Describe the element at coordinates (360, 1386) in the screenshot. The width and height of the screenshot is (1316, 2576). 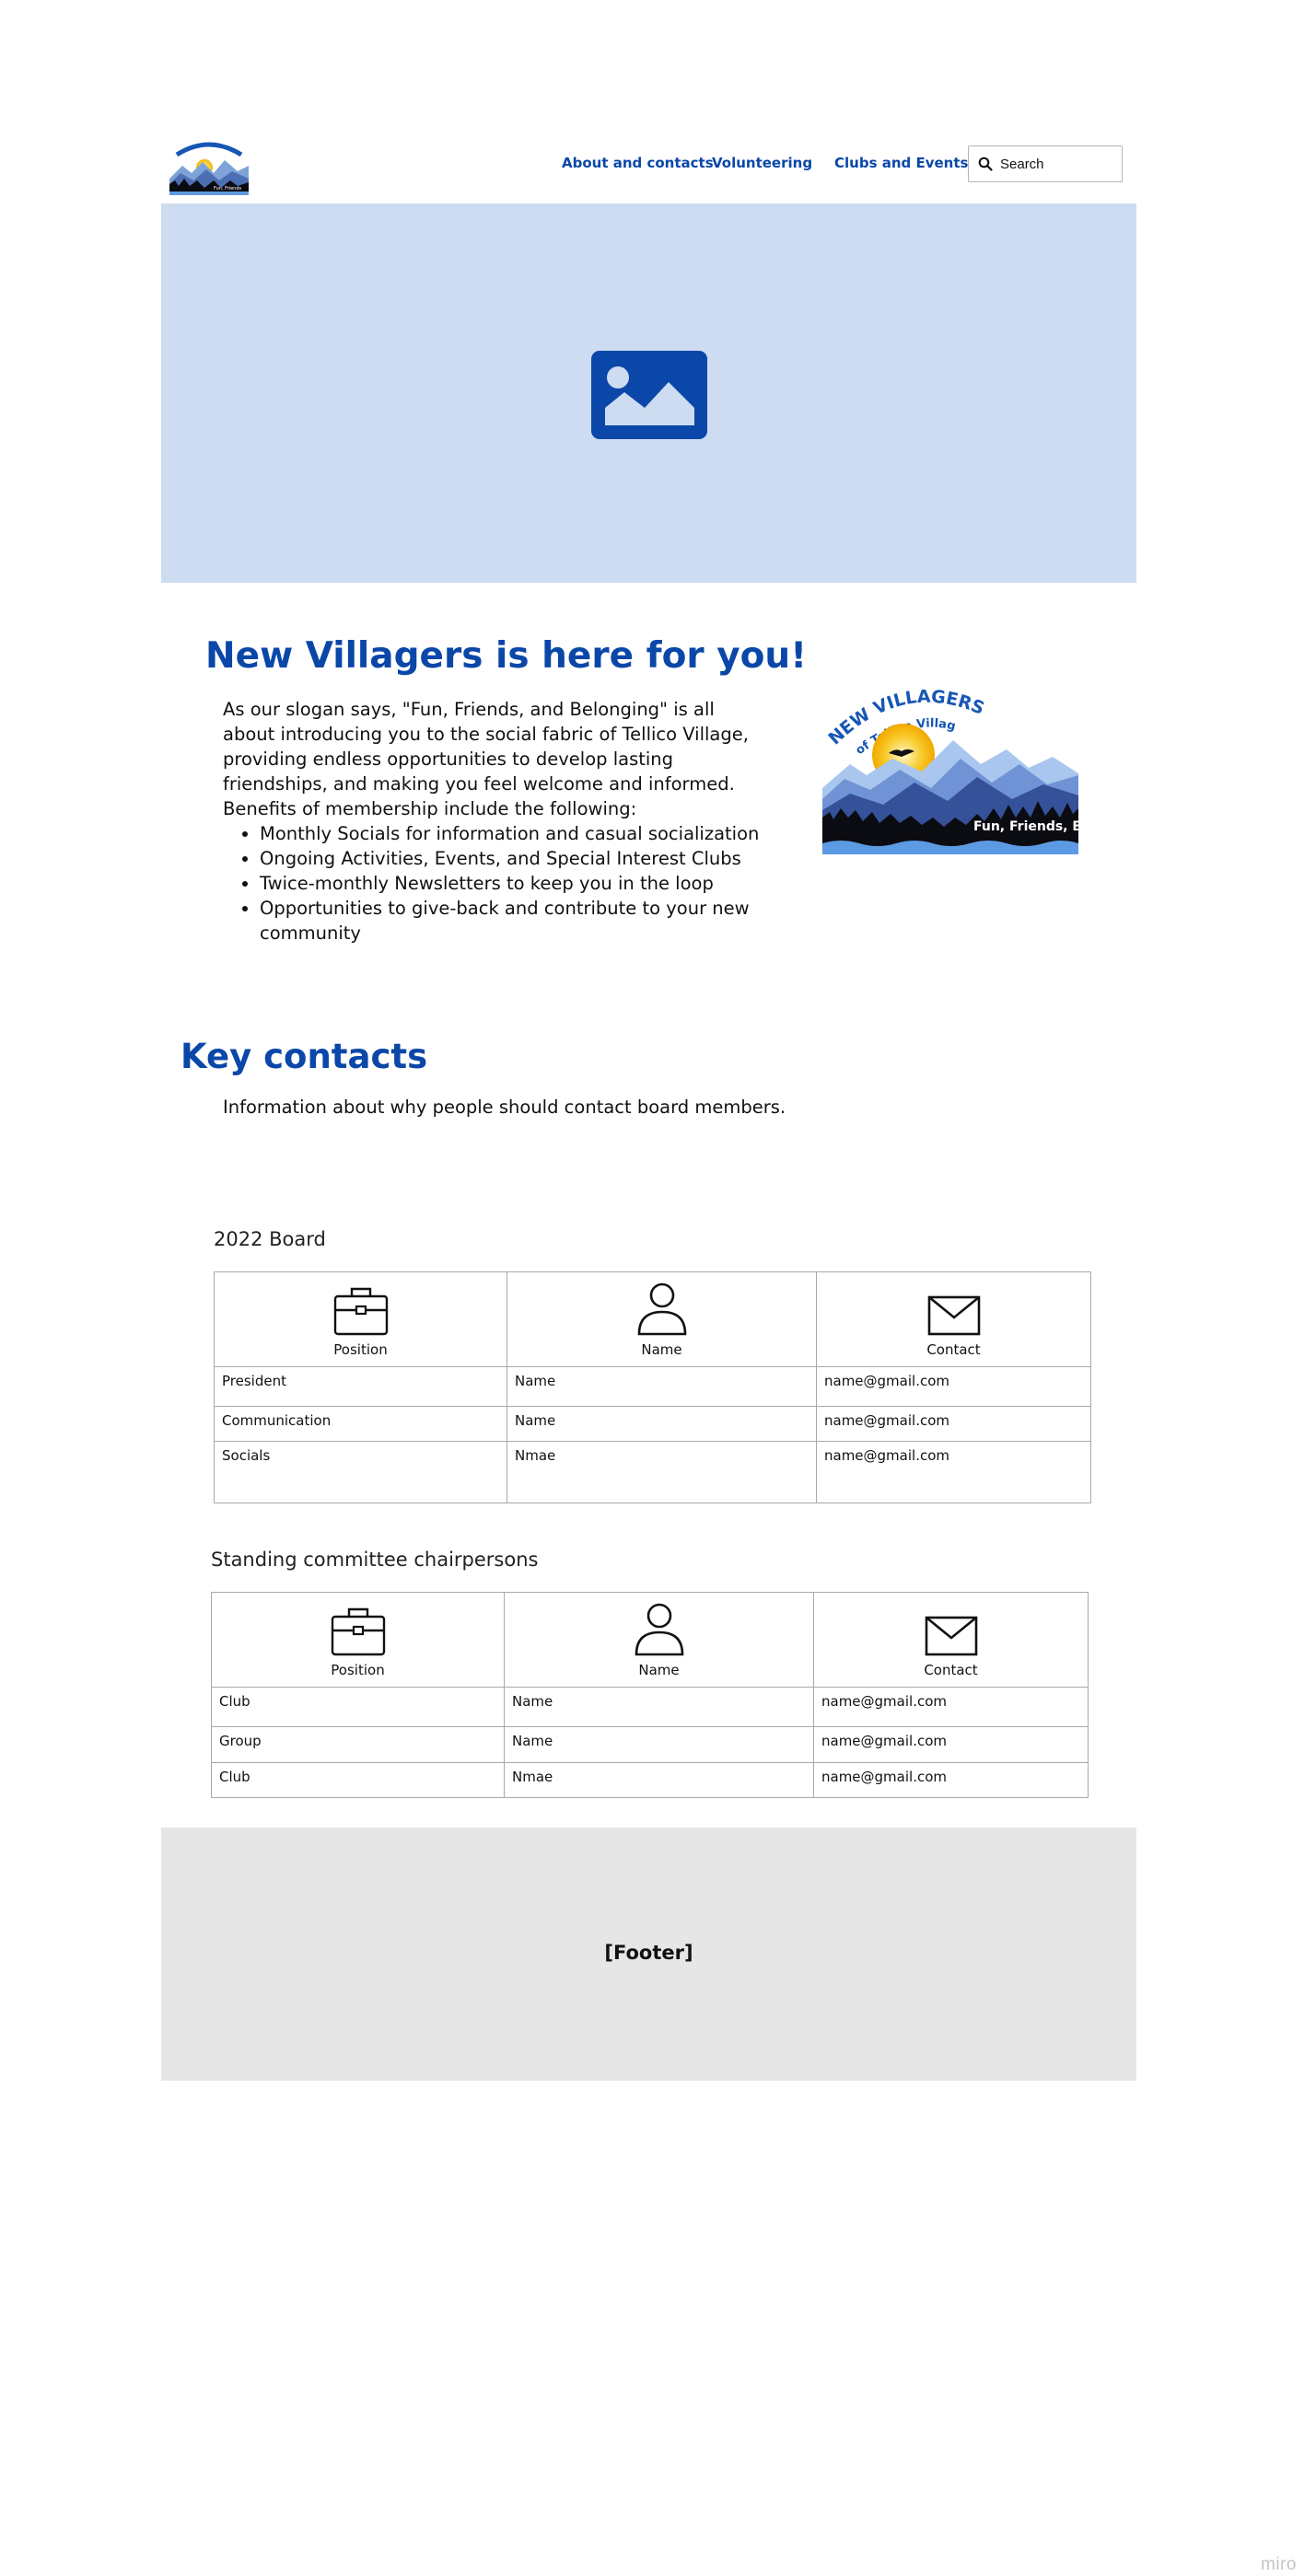
I see `position-cell: President` at that location.